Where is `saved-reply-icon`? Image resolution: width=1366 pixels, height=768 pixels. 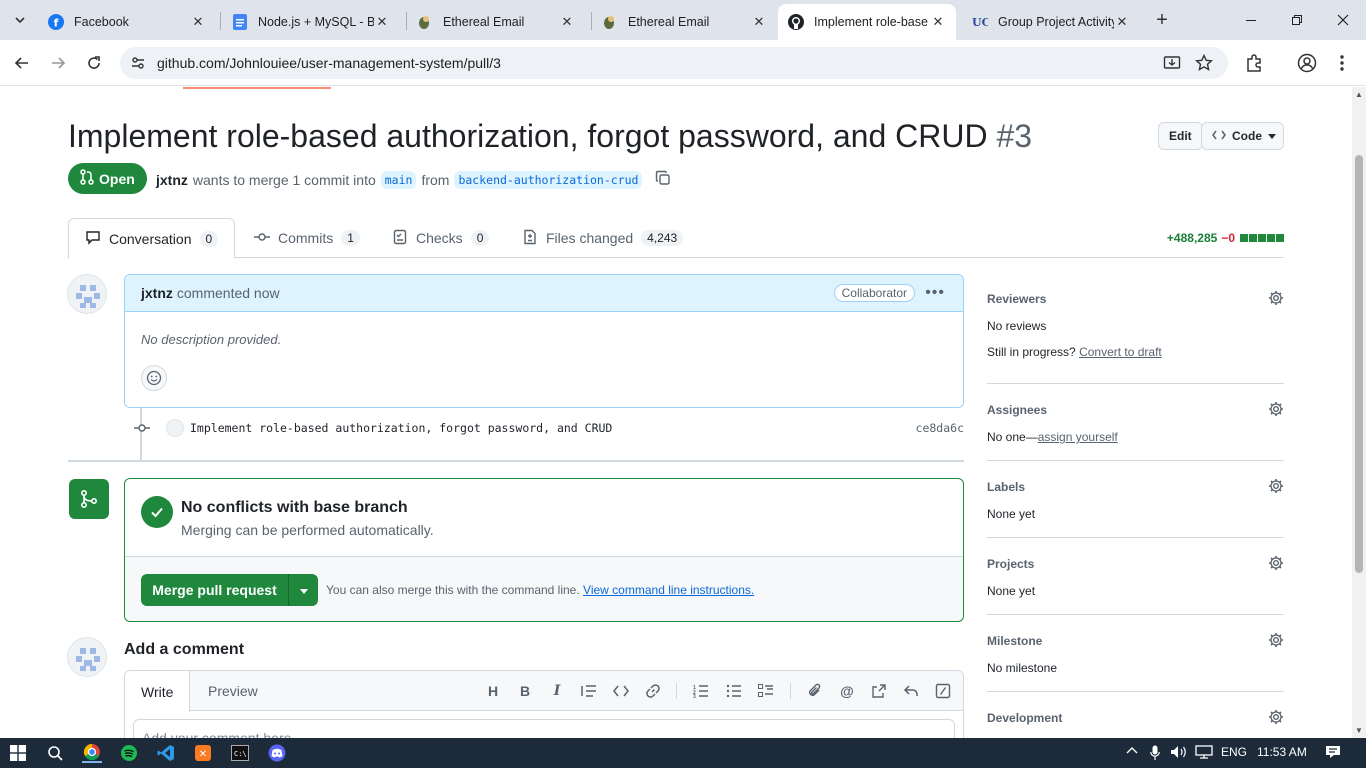 saved-reply-icon is located at coordinates (911, 691).